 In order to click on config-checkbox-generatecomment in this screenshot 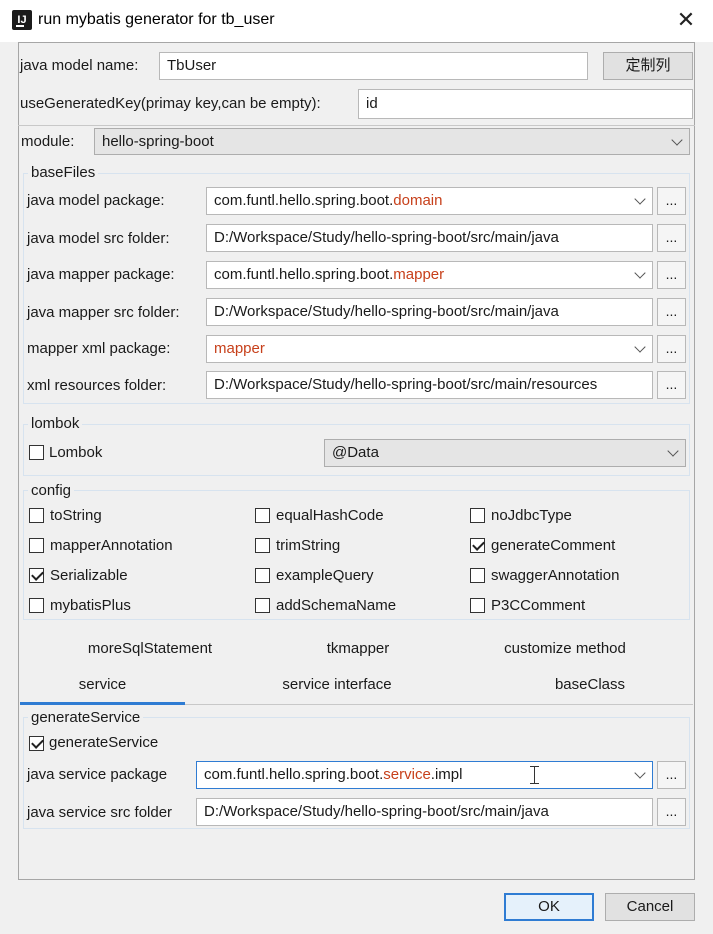, I will do `click(477, 545)`.